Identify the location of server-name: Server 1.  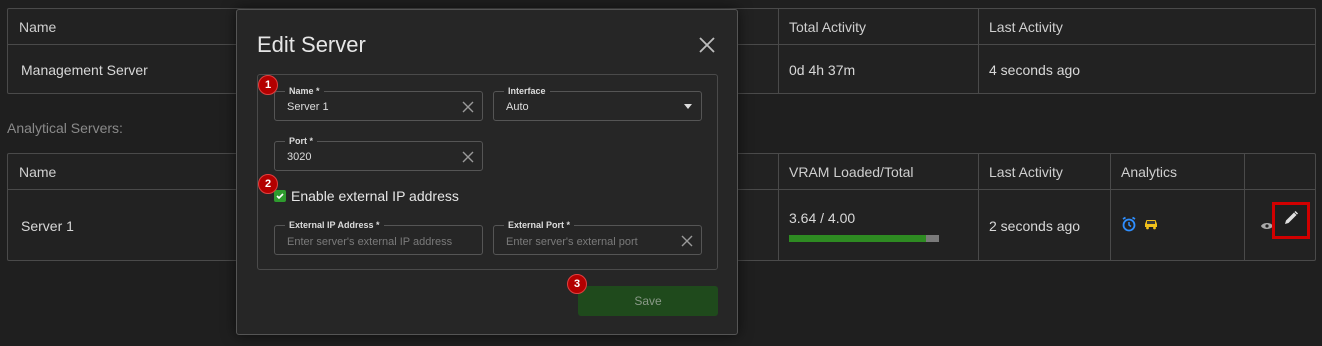
(47, 225).